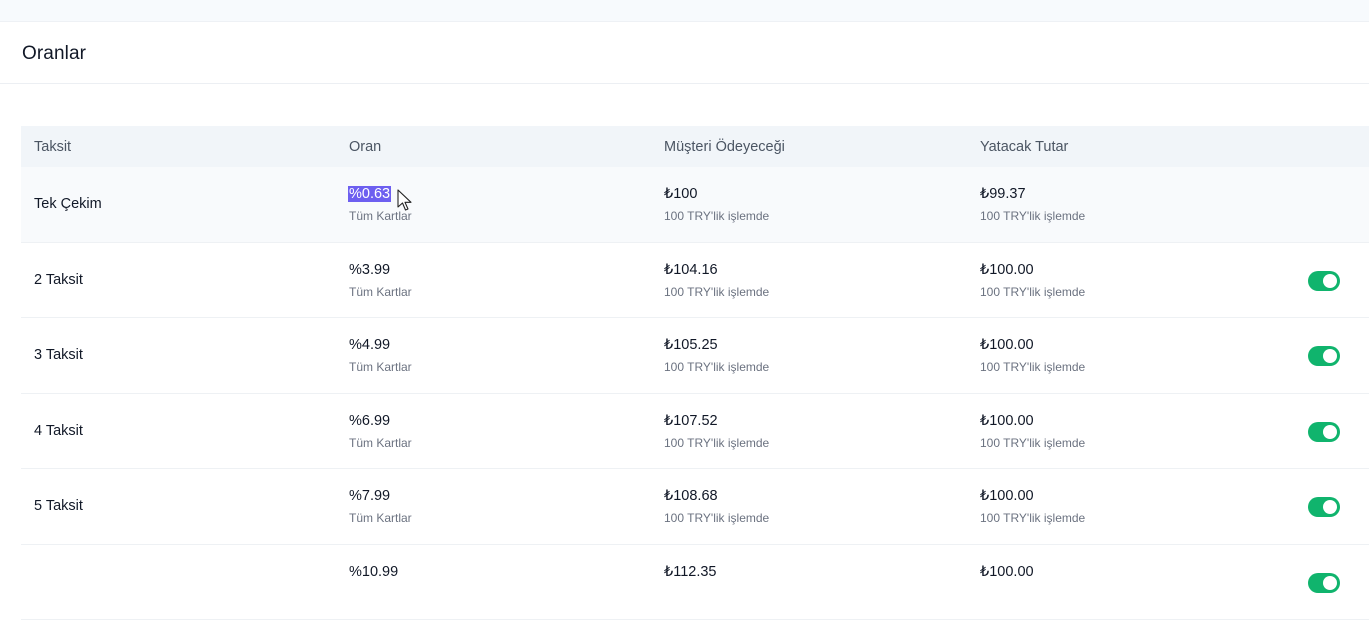 The width and height of the screenshot is (1369, 620). What do you see at coordinates (691, 345) in the screenshot?
I see `customer-pays-value: ₺105.25` at bounding box center [691, 345].